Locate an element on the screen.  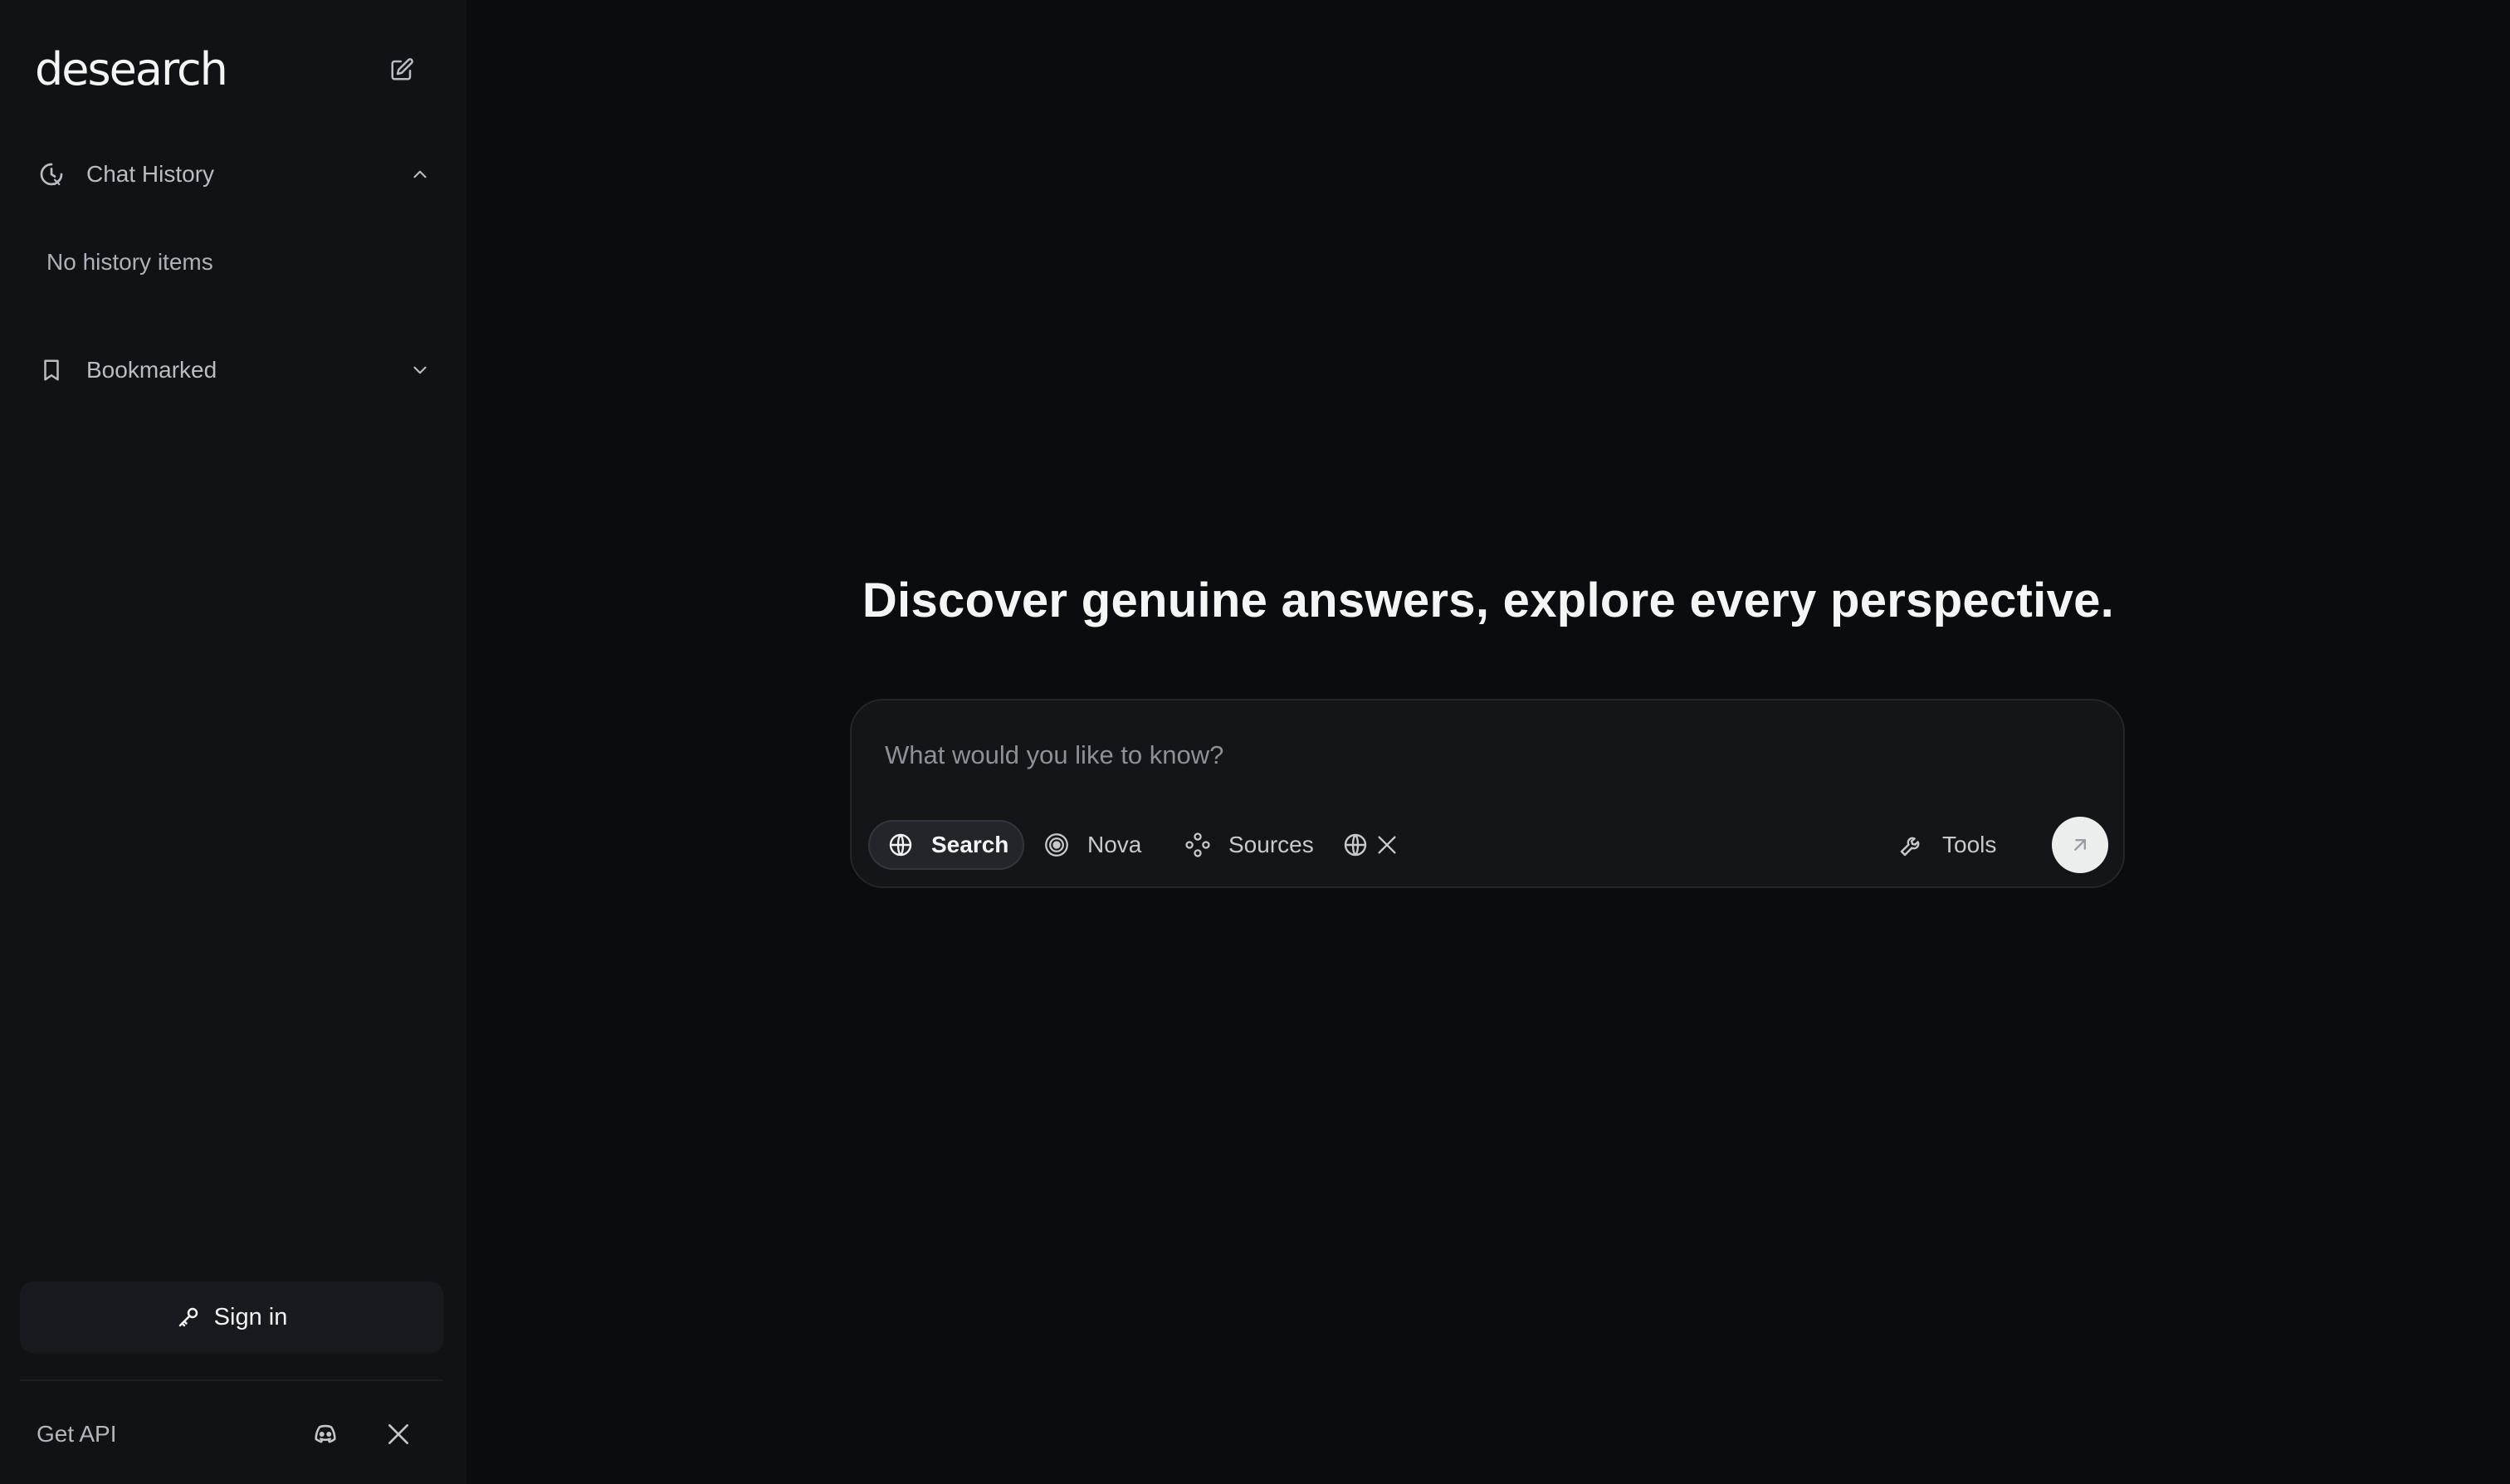
x-link is located at coordinates (398, 1434).